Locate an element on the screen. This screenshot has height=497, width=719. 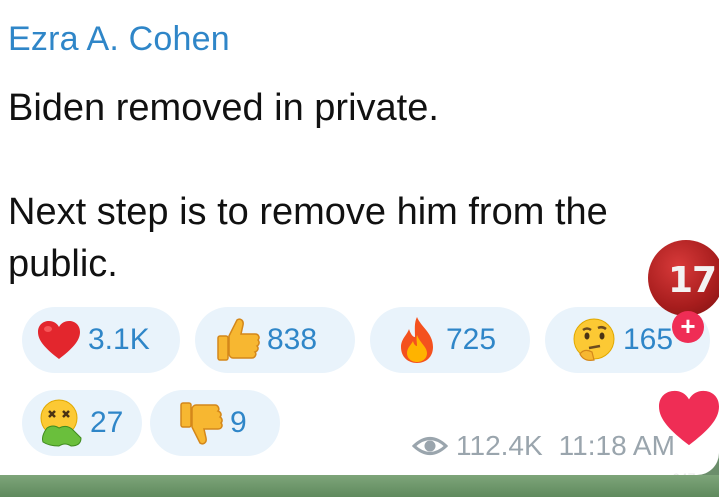
reaction-heart: 3.1K is located at coordinates (101, 340).